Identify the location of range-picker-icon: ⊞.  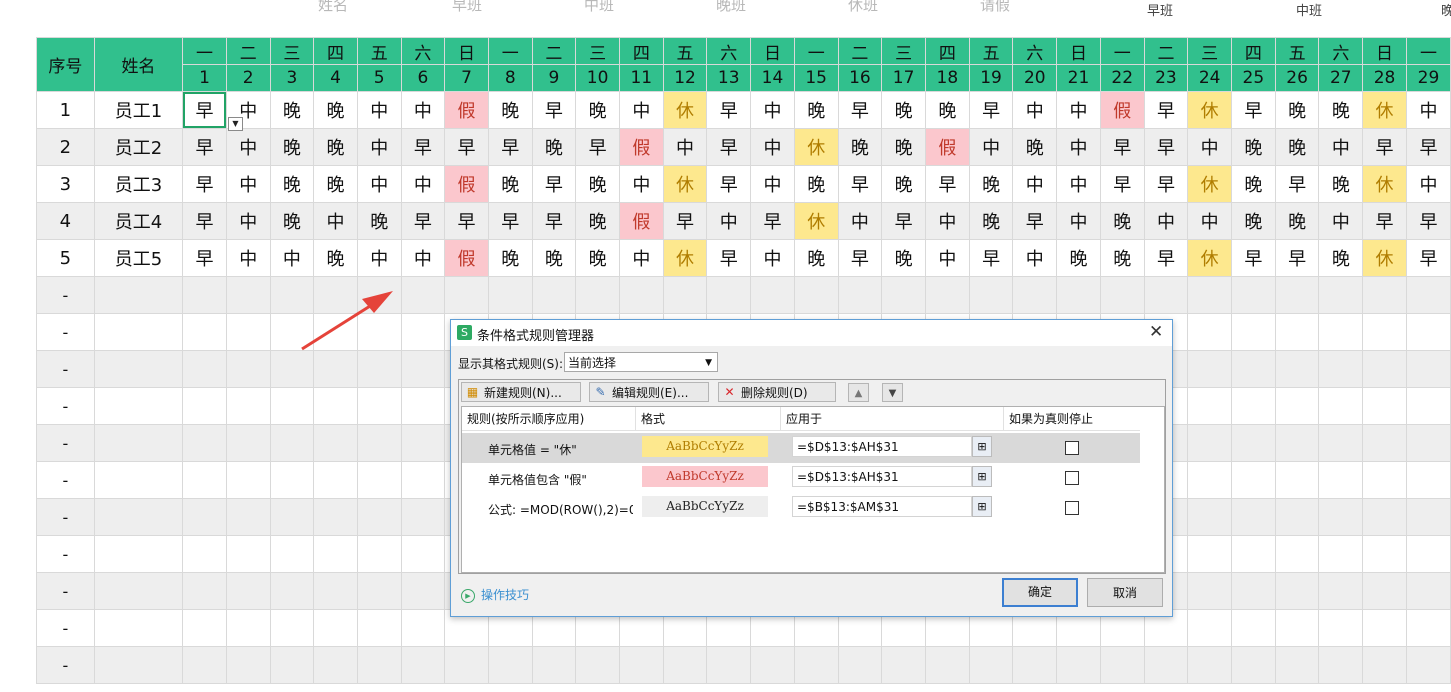
(982, 506).